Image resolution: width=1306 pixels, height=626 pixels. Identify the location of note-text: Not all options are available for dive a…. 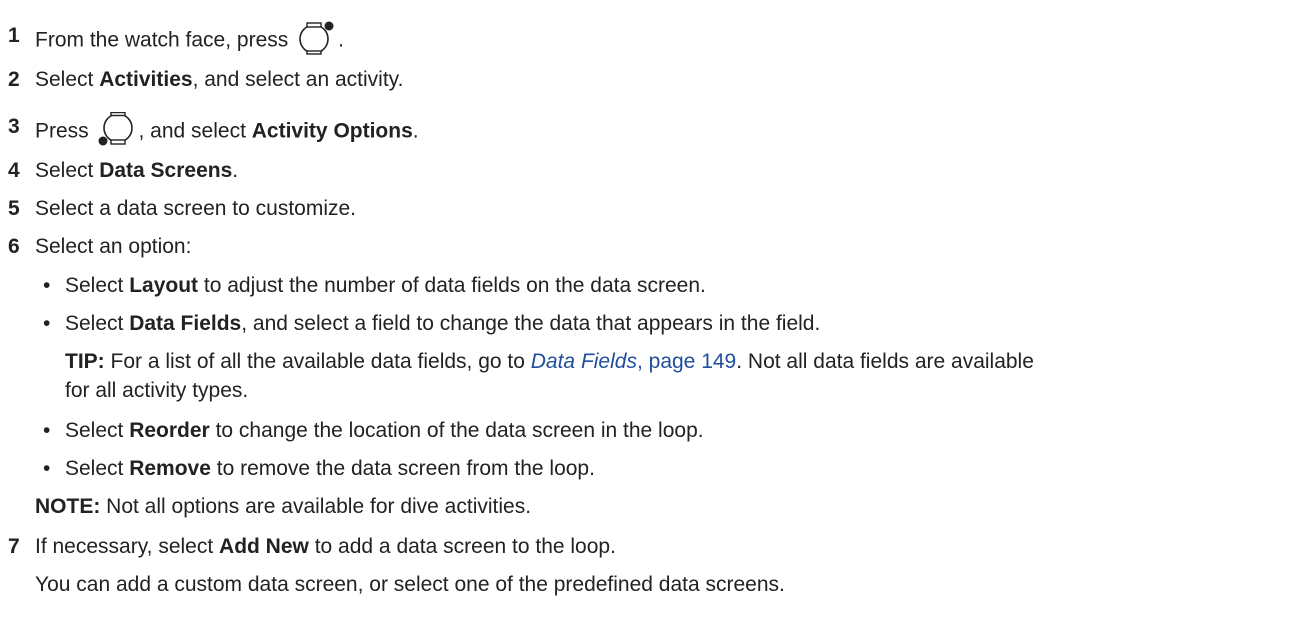
(316, 506).